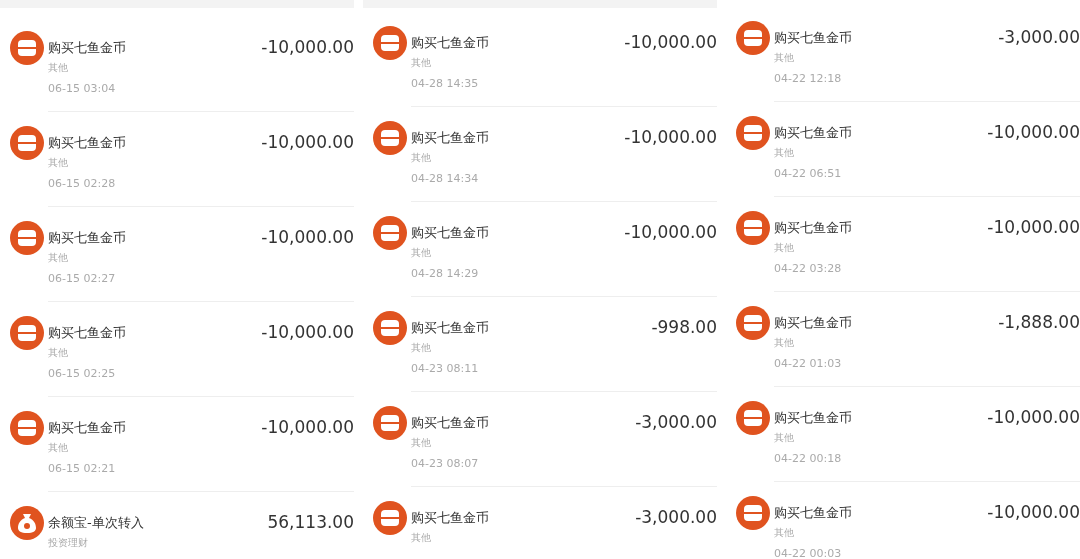 The image size is (1080, 559). What do you see at coordinates (445, 464) in the screenshot?
I see `time-text: 04-23 08:07` at bounding box center [445, 464].